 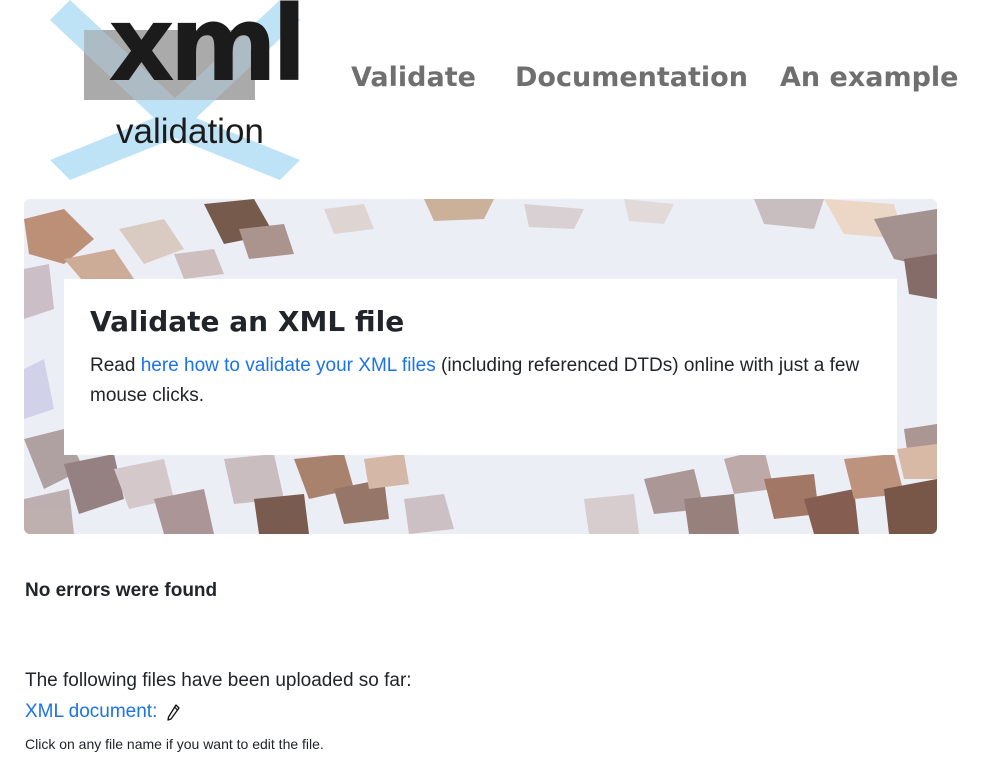 What do you see at coordinates (247, 321) in the screenshot?
I see `hero-title: Validate an XML file` at bounding box center [247, 321].